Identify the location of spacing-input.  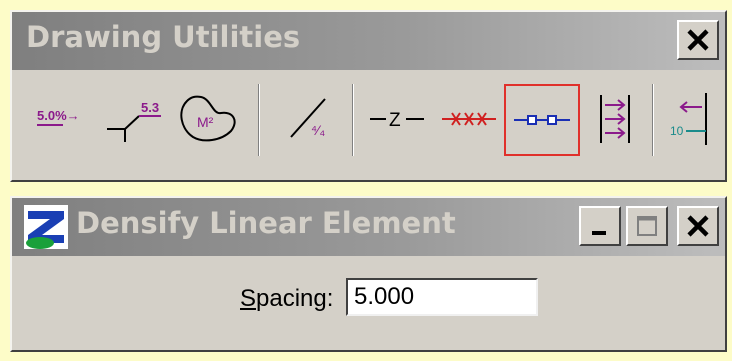
(442, 297).